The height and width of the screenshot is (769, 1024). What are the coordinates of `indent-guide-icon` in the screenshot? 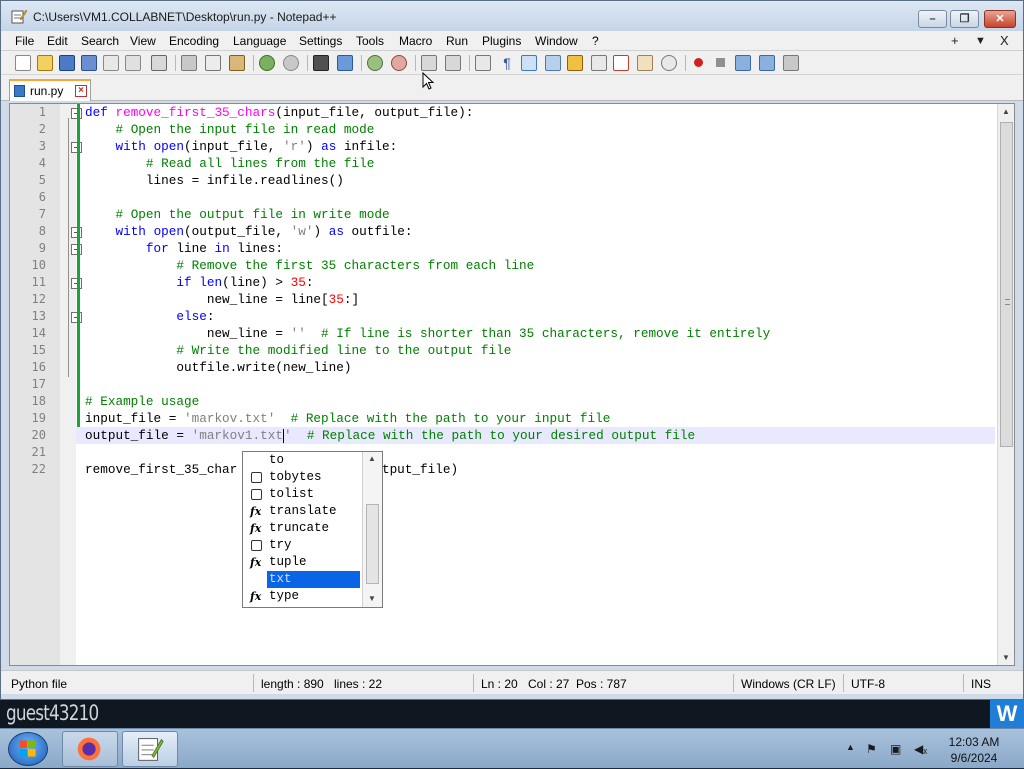 It's located at (529, 63).